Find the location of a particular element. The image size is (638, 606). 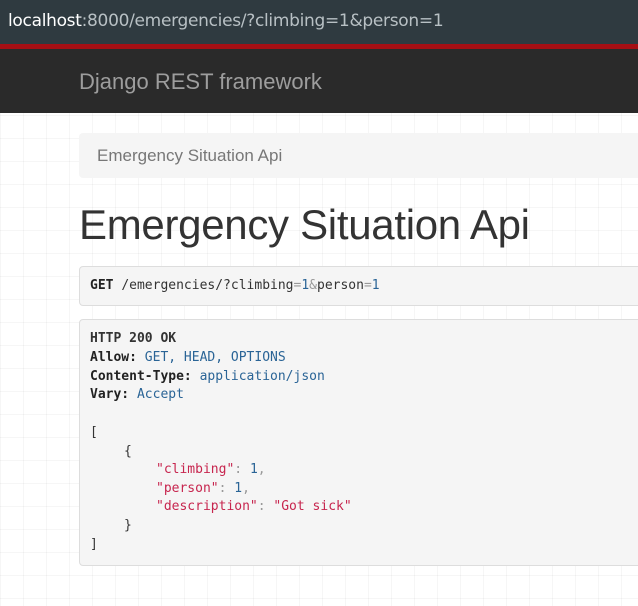

request-method: GET is located at coordinates (102, 285).